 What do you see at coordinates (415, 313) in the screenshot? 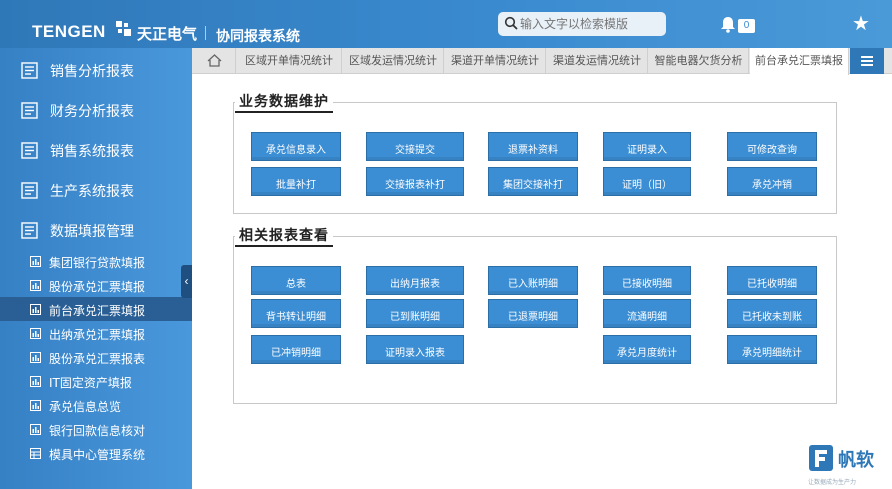
I see `arrived-detail-button: 已到账明细` at bounding box center [415, 313].